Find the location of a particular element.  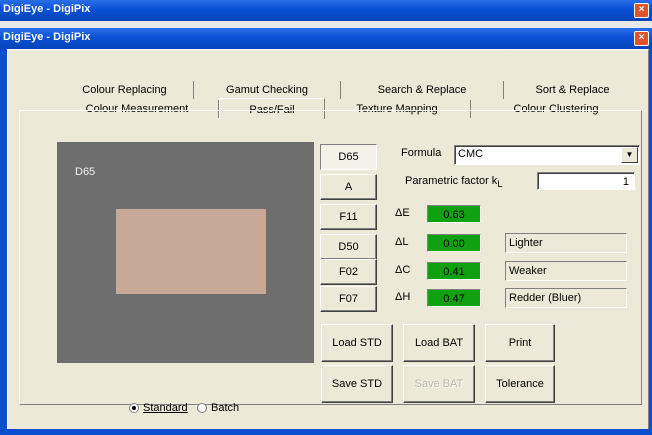

standard-radio-dot is located at coordinates (134, 408).